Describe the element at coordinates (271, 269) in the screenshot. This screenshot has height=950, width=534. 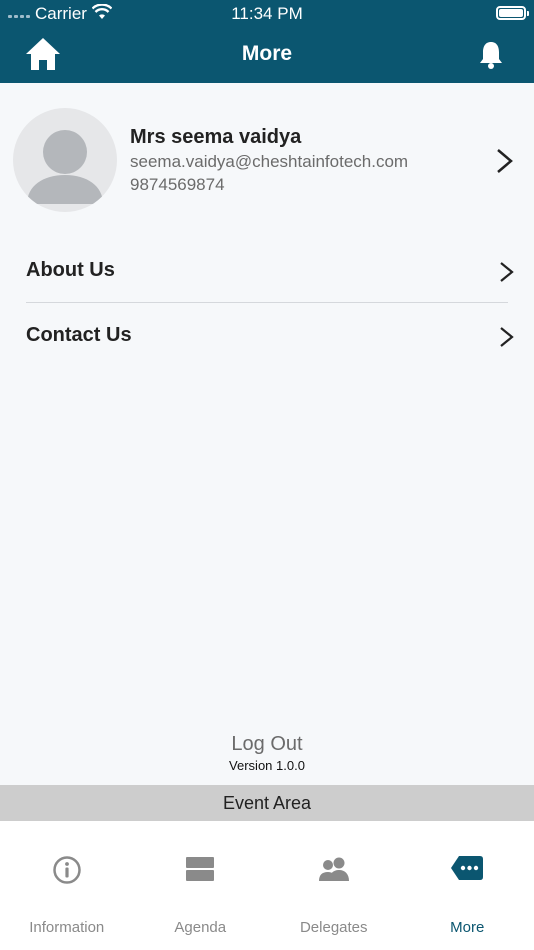
I see `menu-item-about-us: About Us` at that location.